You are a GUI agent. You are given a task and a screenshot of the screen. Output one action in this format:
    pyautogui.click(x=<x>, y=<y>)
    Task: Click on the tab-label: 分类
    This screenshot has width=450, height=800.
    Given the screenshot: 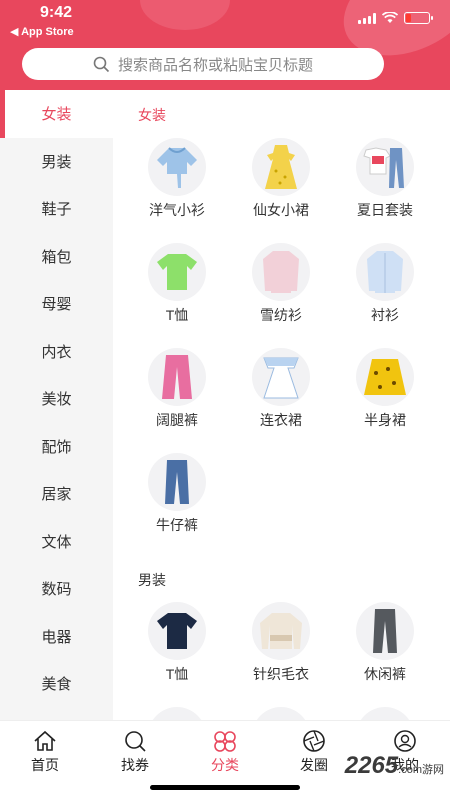 What is the action you would take?
    pyautogui.click(x=225, y=765)
    